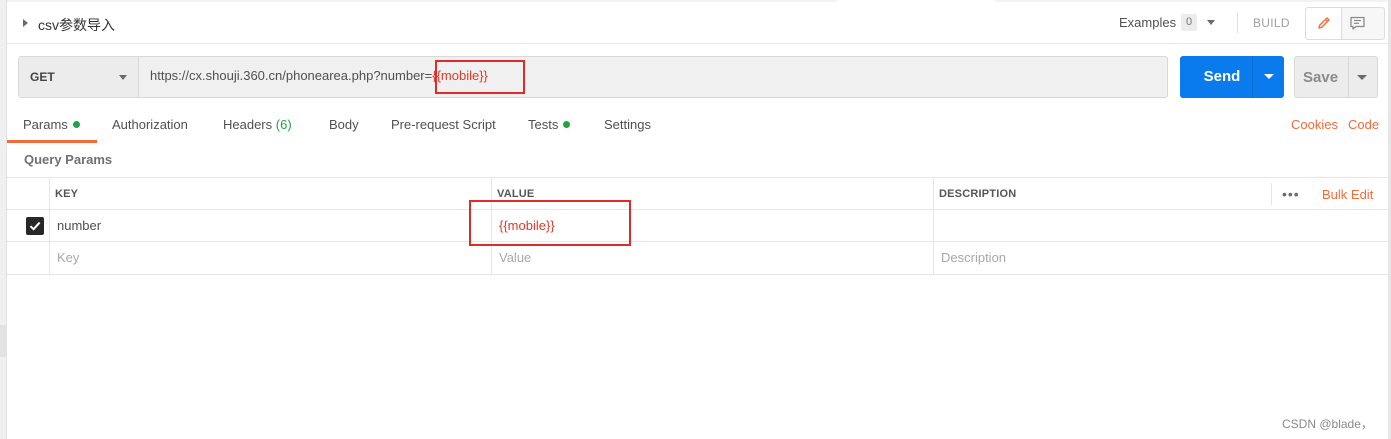 The width and height of the screenshot is (1391, 439). Describe the element at coordinates (1348, 77) in the screenshot. I see `save-button-divider` at that location.